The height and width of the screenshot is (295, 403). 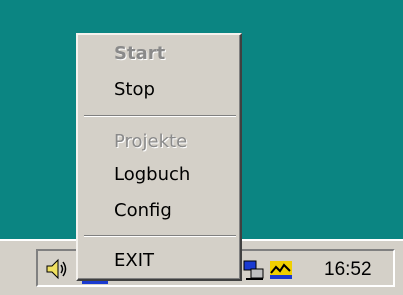 I want to click on menu-item-start: Start, so click(x=139, y=53).